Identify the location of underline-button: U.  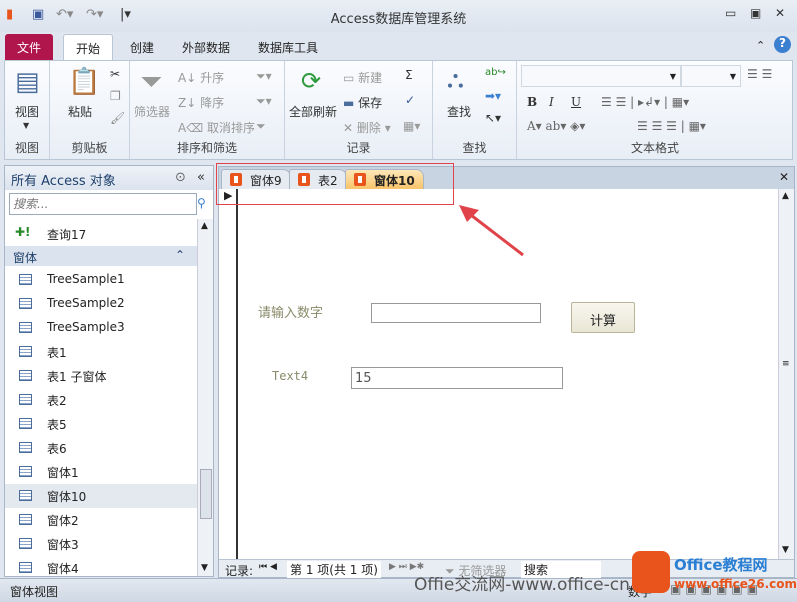
(576, 102).